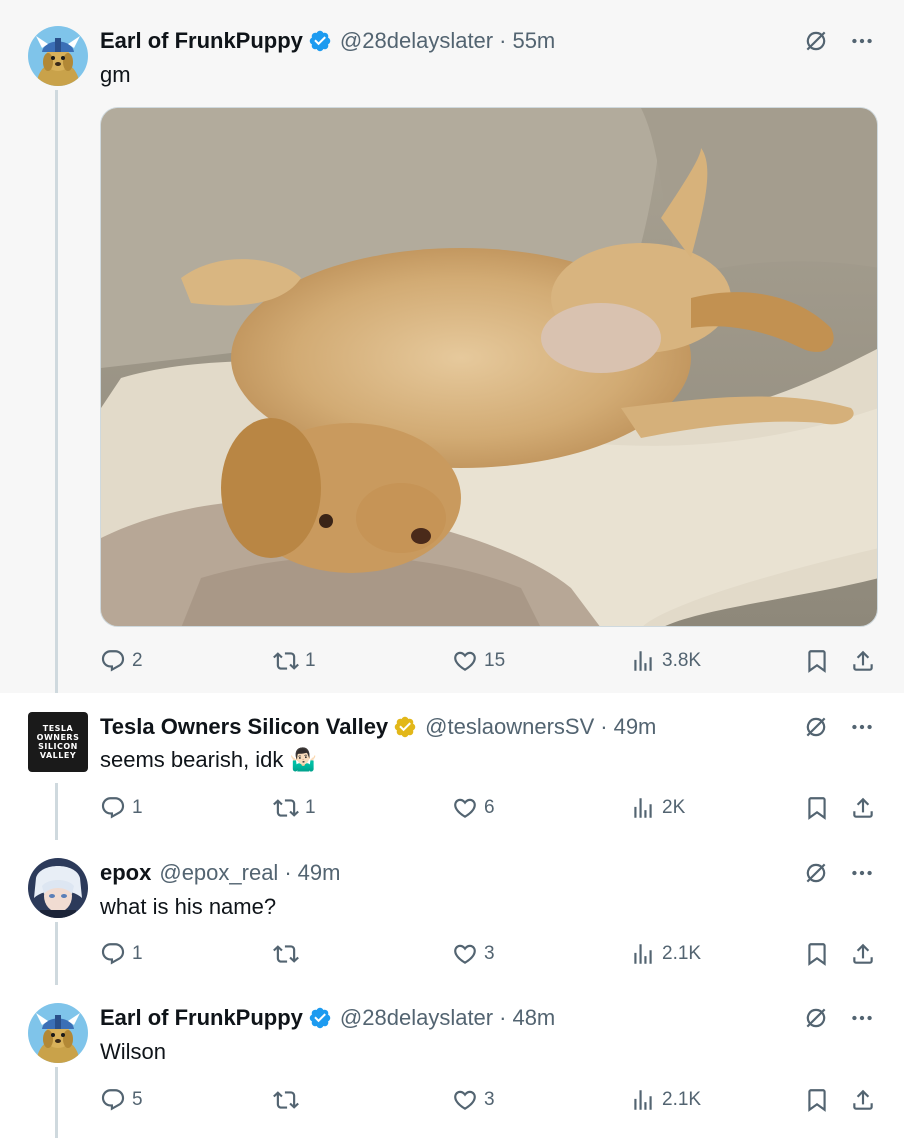  Describe the element at coordinates (192, 759) in the screenshot. I see `tweet-text: seems bearish, idk` at that location.